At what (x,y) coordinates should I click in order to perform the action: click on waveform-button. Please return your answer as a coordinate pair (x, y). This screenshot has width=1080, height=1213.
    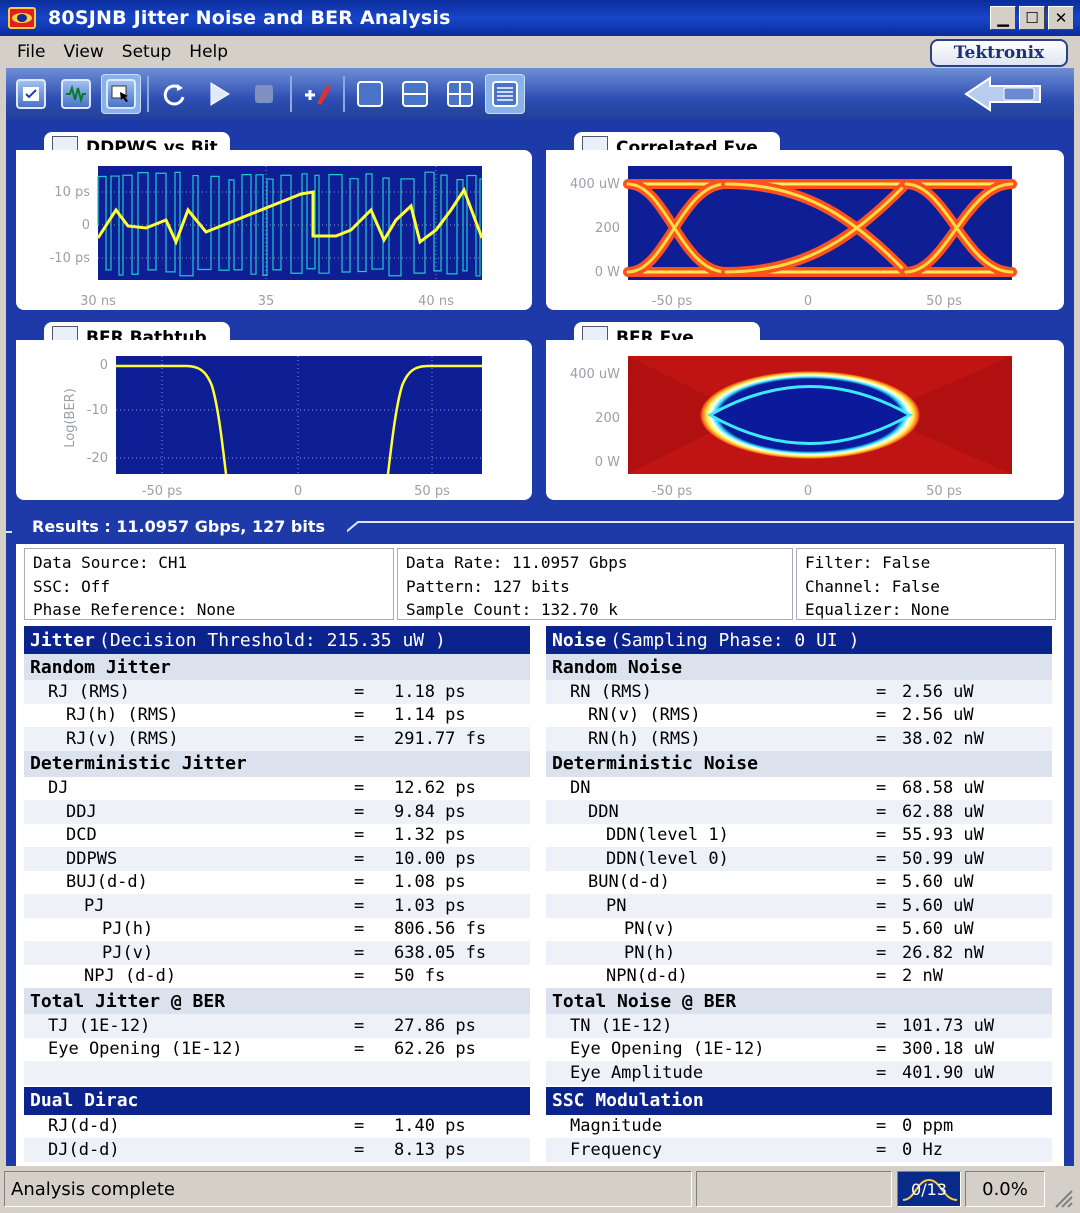
    Looking at the image, I should click on (76, 94).